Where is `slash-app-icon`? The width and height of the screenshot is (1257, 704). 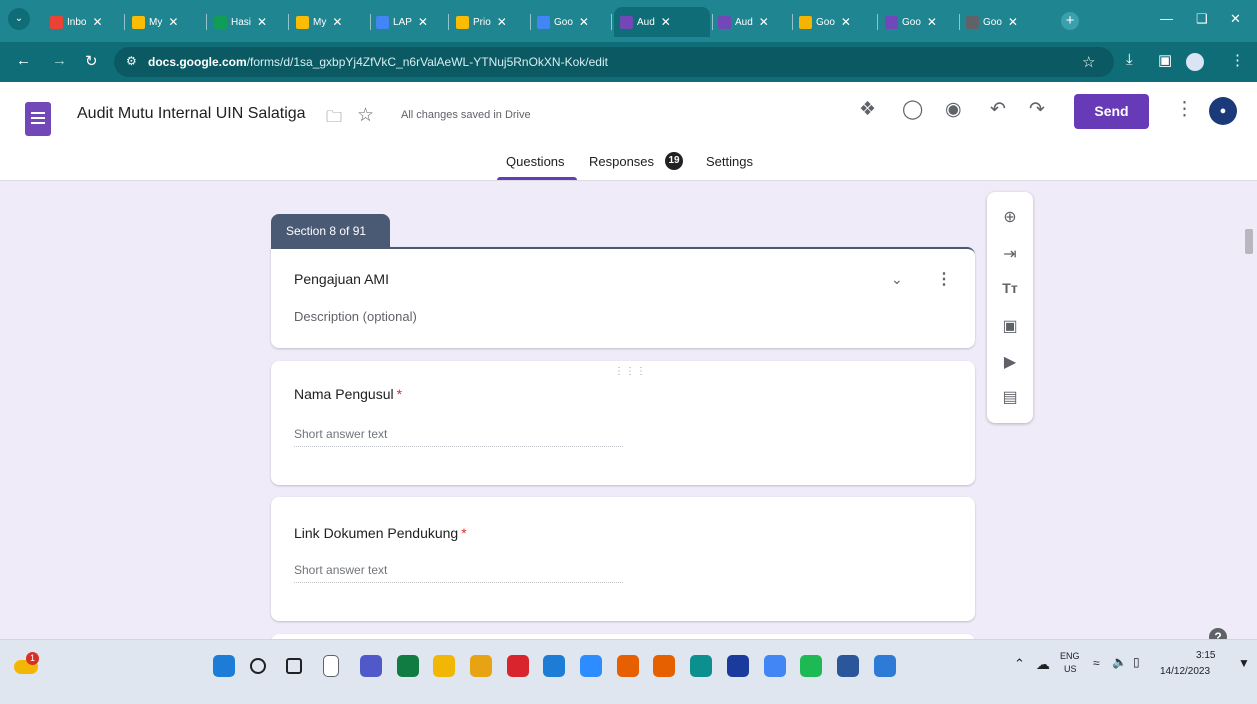 slash-app-icon is located at coordinates (737, 666).